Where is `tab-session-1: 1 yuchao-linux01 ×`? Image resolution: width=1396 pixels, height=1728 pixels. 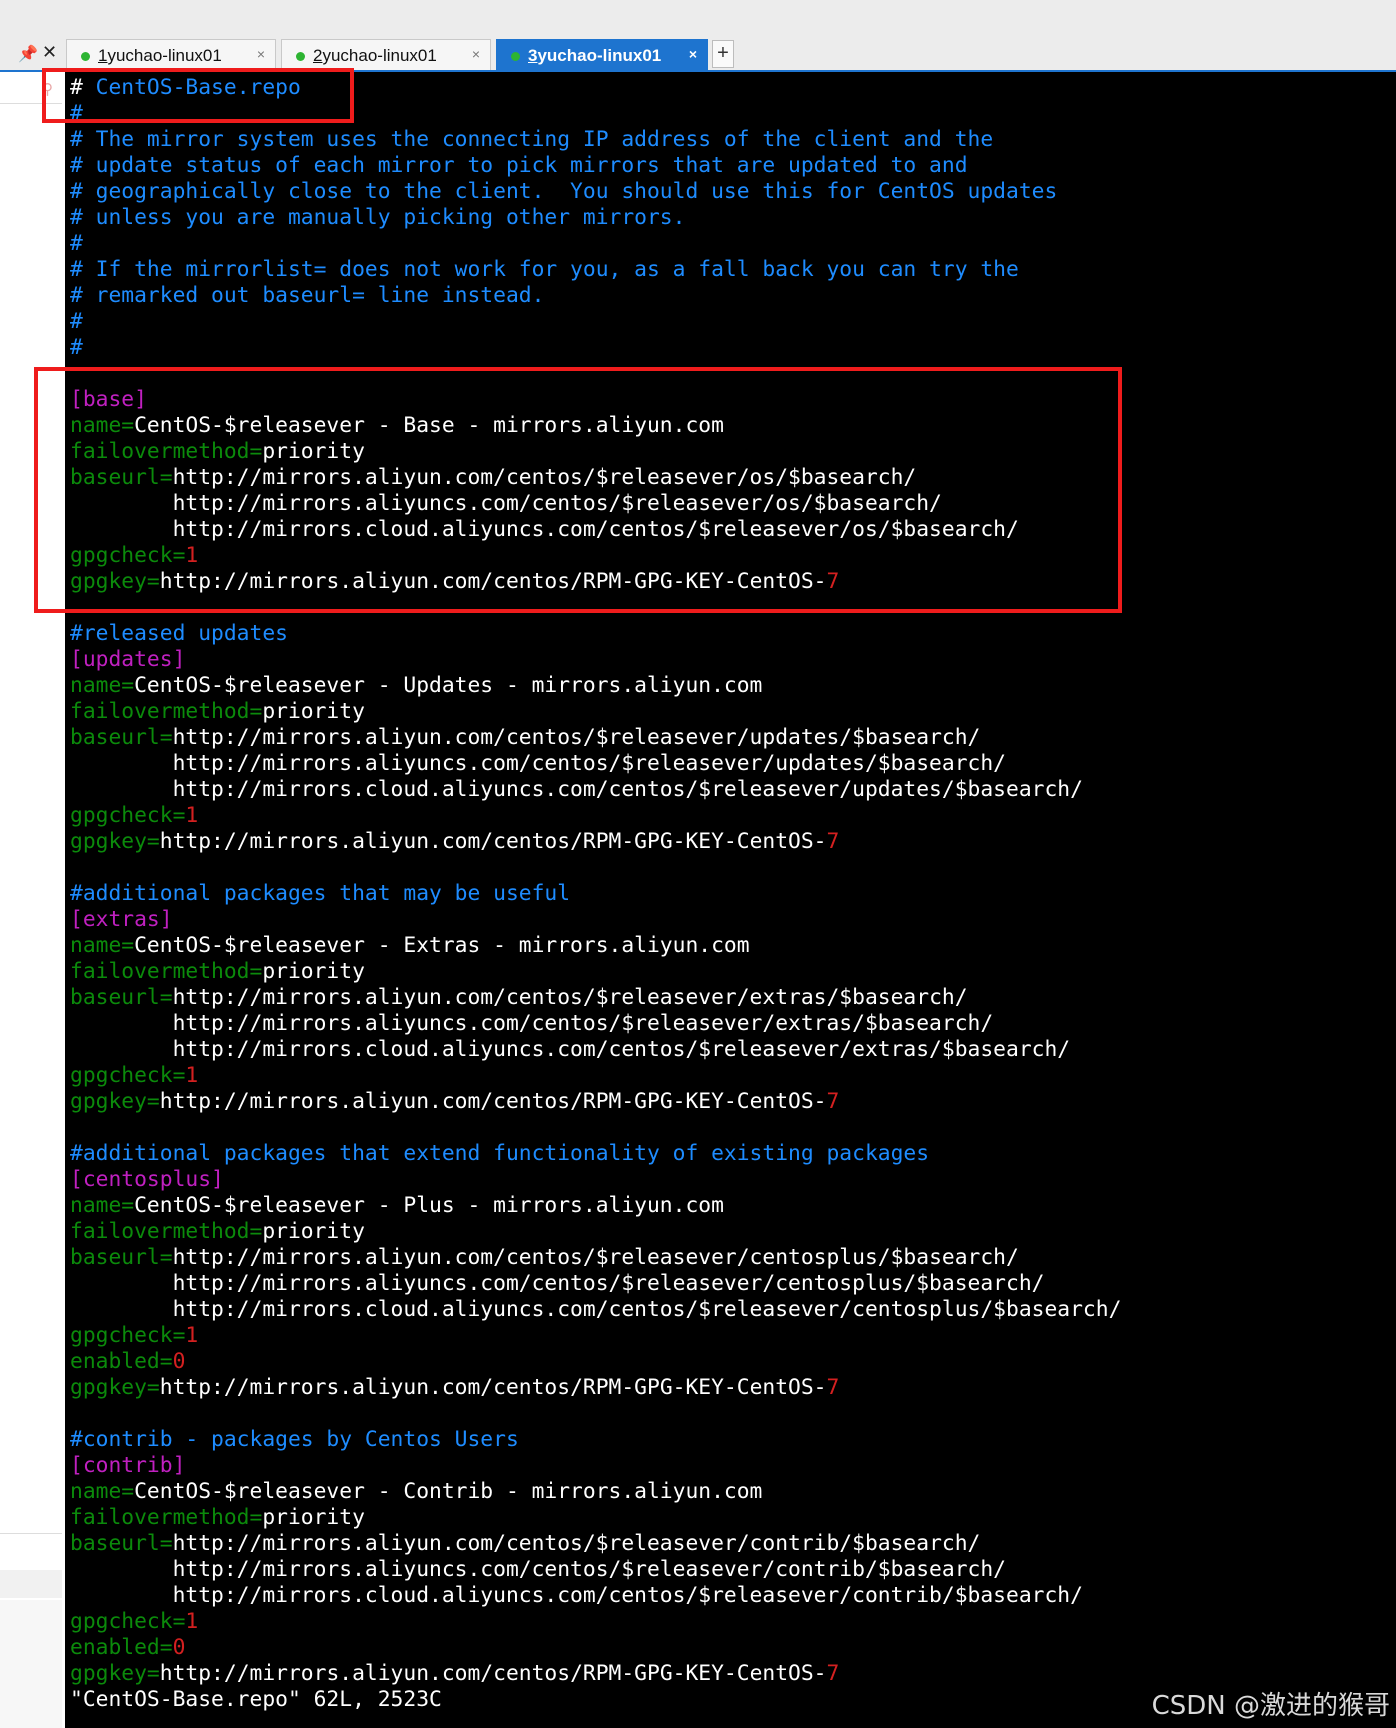 tab-session-1: 1 yuchao-linux01 × is located at coordinates (171, 55).